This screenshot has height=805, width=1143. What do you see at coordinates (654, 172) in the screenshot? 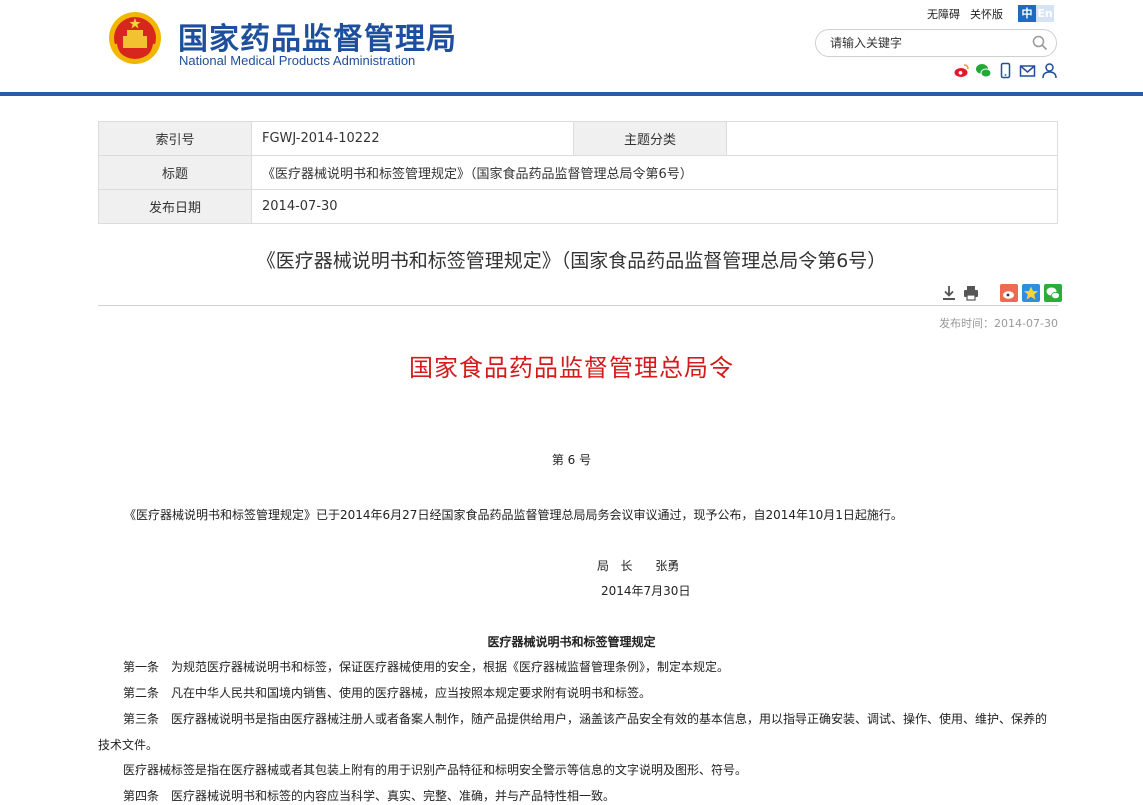
I see `title-value: 《医疗器械说明书和标签管理规定》（国家食品药品监督管理总局令第6号）` at bounding box center [654, 172].